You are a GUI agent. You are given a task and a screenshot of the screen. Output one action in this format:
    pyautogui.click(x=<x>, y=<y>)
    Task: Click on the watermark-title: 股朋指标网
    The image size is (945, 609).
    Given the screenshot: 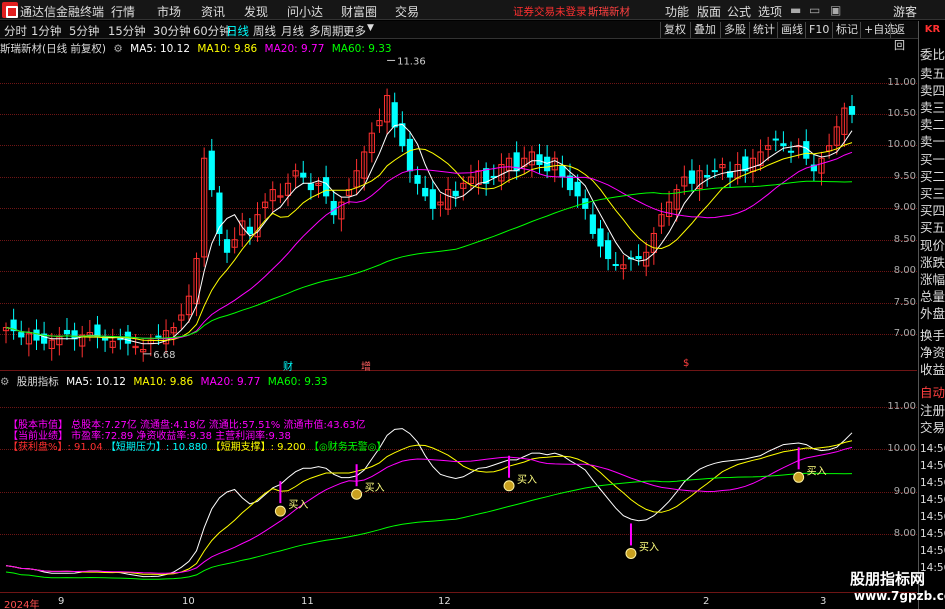 What is the action you would take?
    pyautogui.click(x=888, y=579)
    